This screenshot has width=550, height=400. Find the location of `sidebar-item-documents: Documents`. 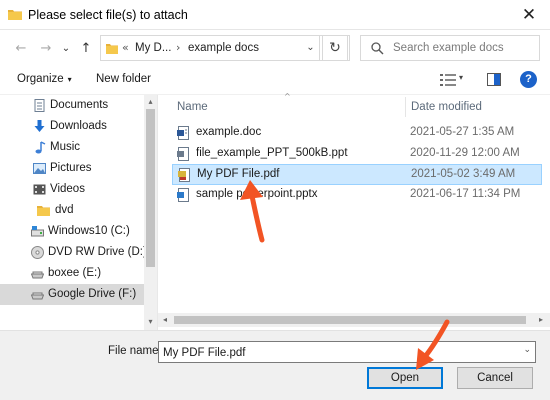

sidebar-item-documents: Documents is located at coordinates (72, 105).